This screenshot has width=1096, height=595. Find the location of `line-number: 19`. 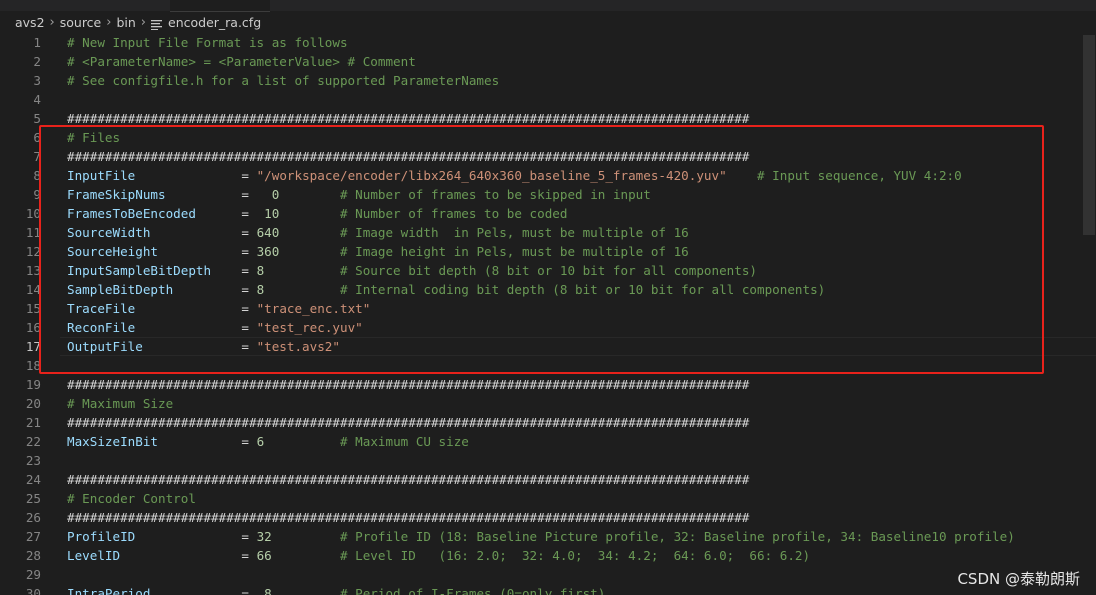

line-number: 19 is located at coordinates (33, 384).